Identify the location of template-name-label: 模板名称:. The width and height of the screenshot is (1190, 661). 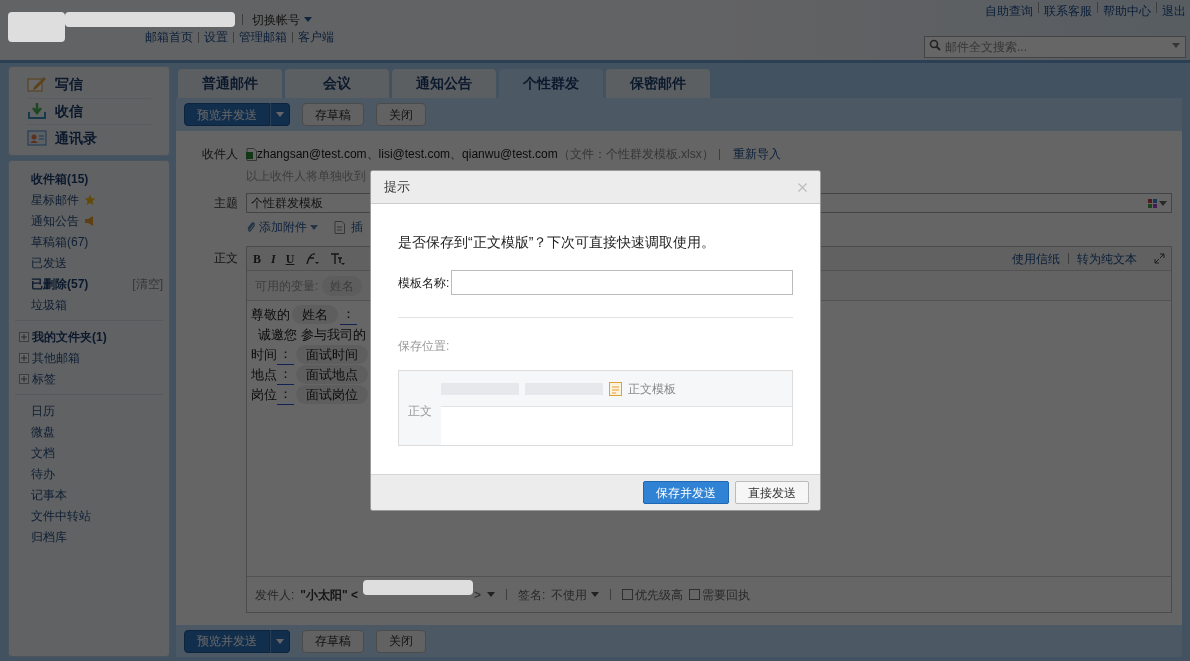
(424, 283).